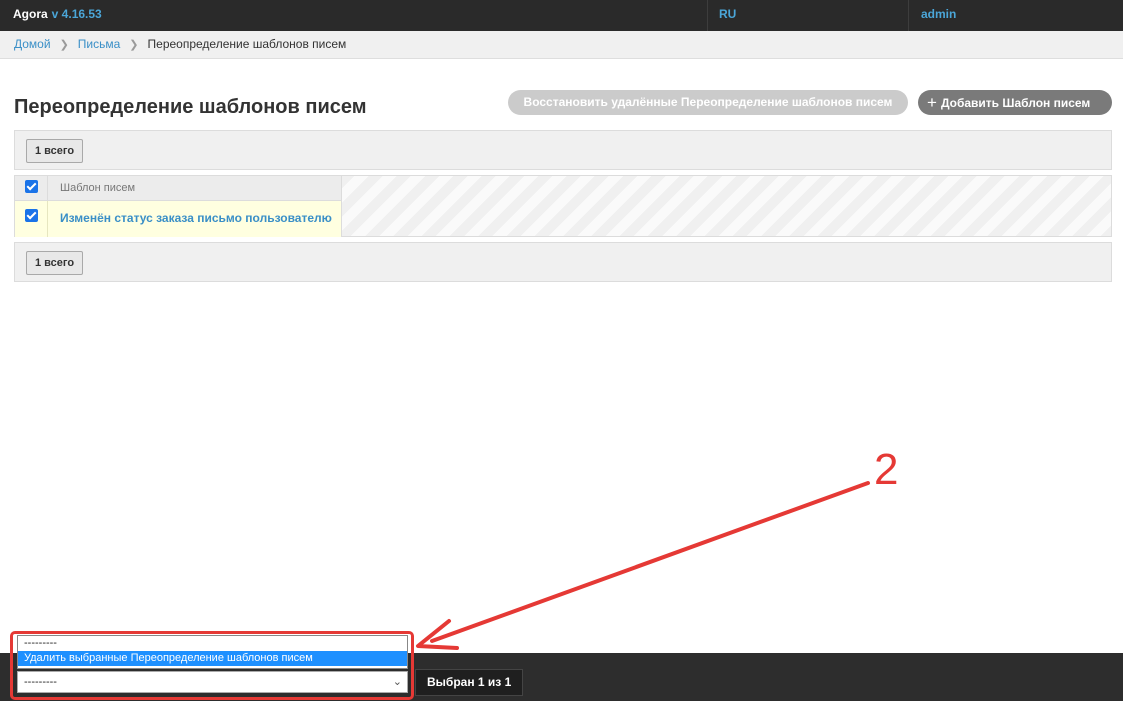 This screenshot has height=701, width=1123. What do you see at coordinates (886, 469) in the screenshot?
I see `annotation-step-number: 2` at bounding box center [886, 469].